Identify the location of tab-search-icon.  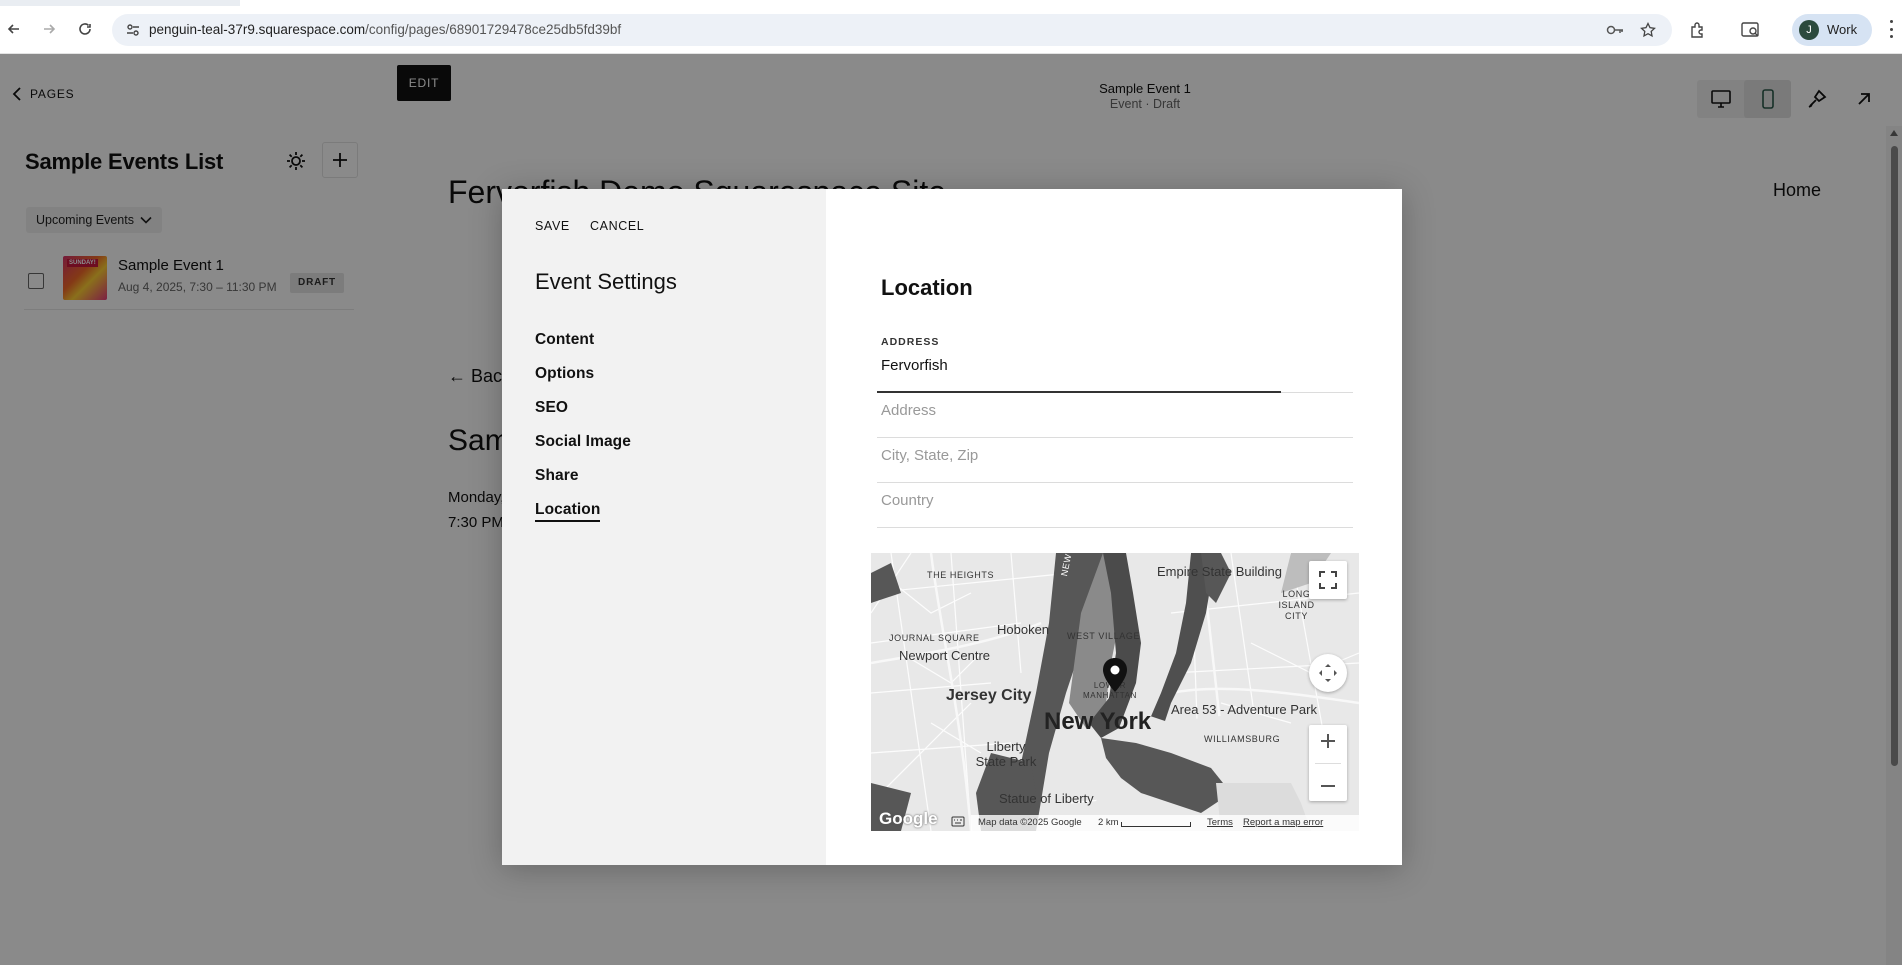
(1751, 30).